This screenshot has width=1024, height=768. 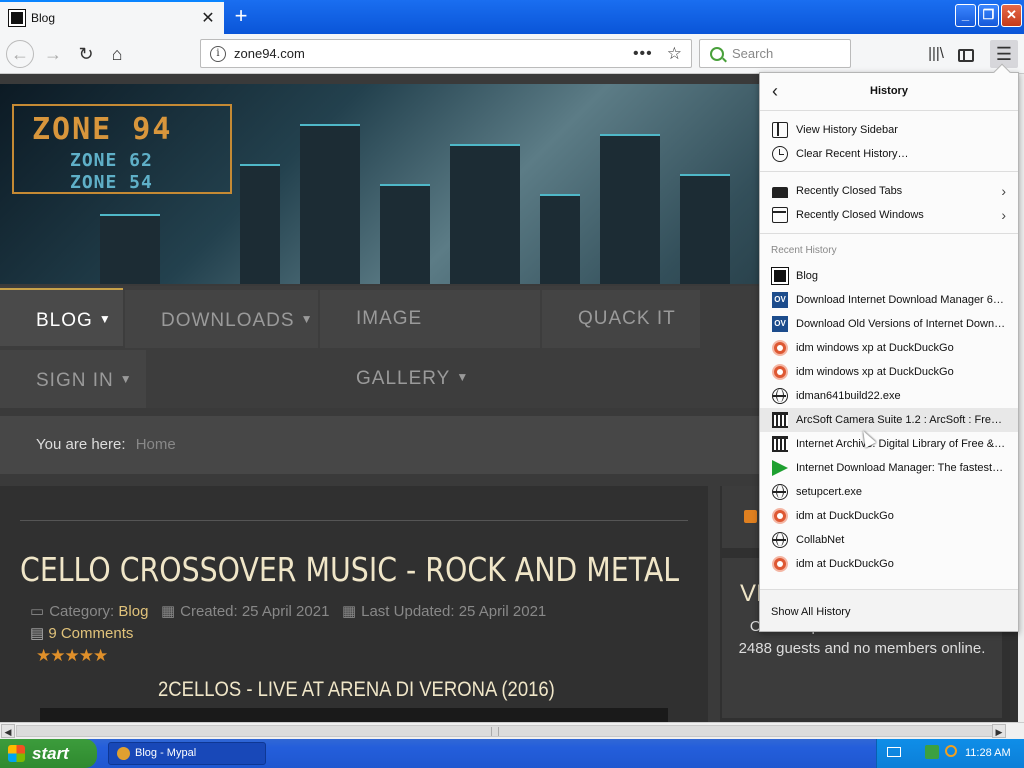 I want to click on history-item-label: idman641build22.exe, so click(x=848, y=396).